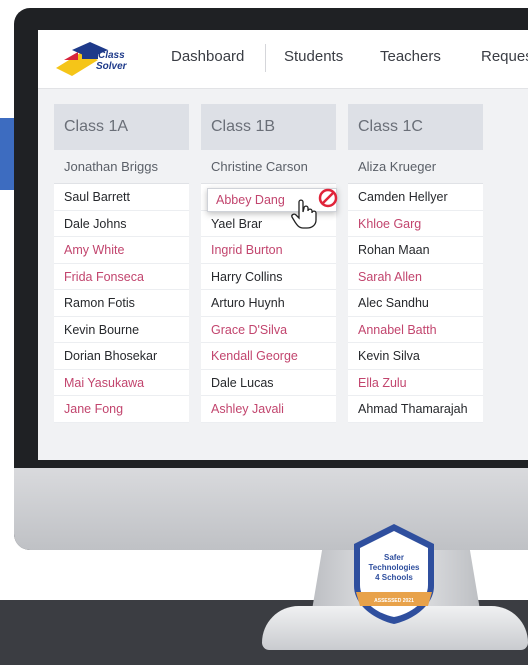  I want to click on student-row: Jane Fong, so click(121, 409).